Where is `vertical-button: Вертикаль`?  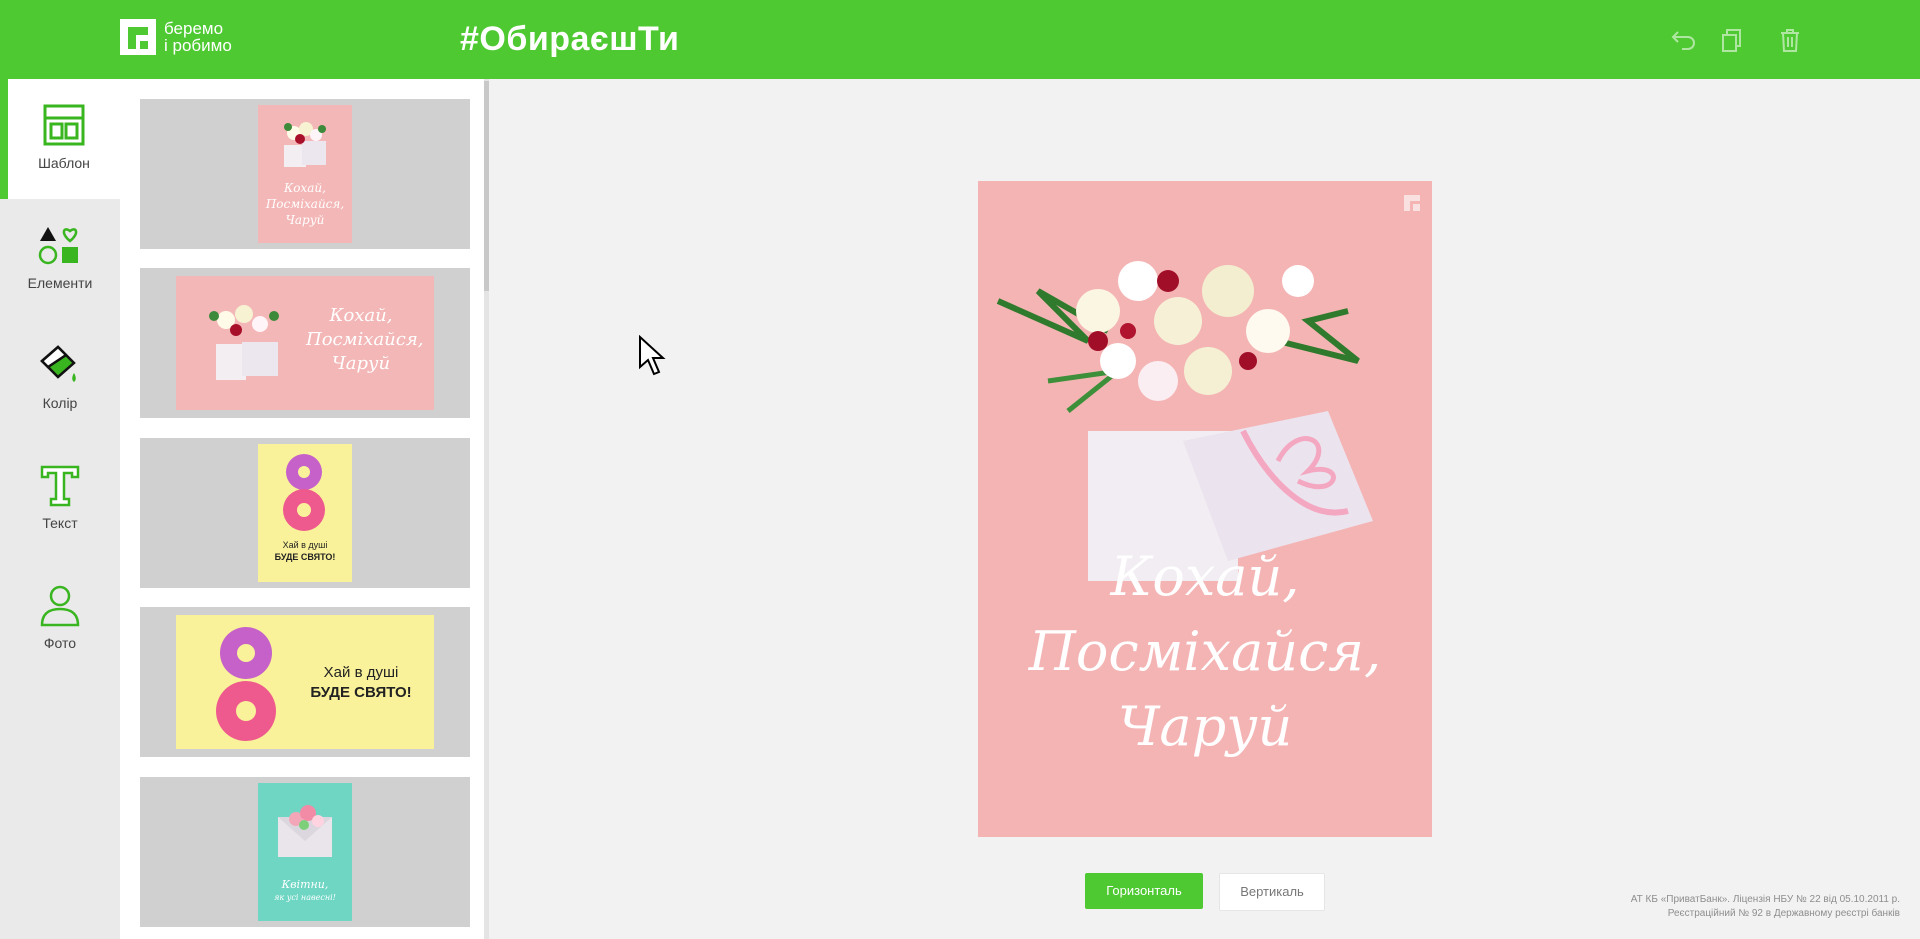
vertical-button: Вертикаль is located at coordinates (1272, 892).